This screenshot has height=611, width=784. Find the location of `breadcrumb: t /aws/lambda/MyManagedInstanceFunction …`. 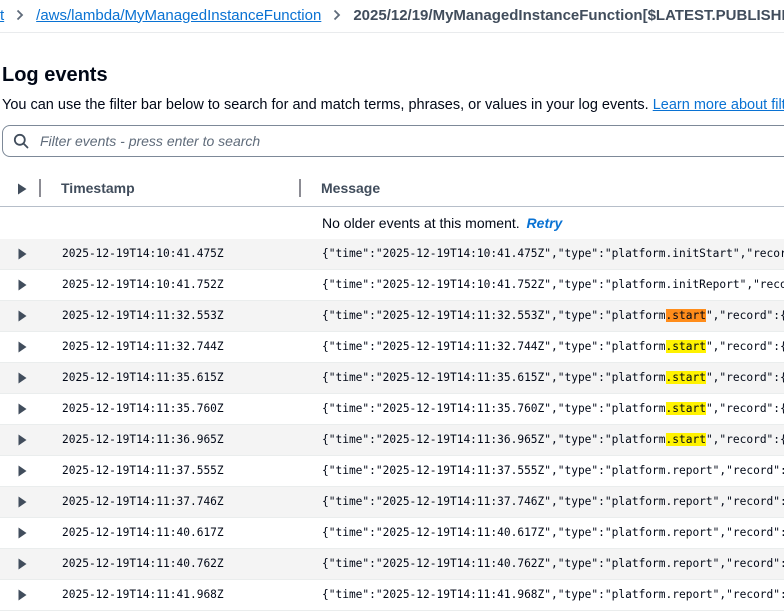

breadcrumb: t /aws/lambda/MyManagedInstanceFunction … is located at coordinates (392, 15).